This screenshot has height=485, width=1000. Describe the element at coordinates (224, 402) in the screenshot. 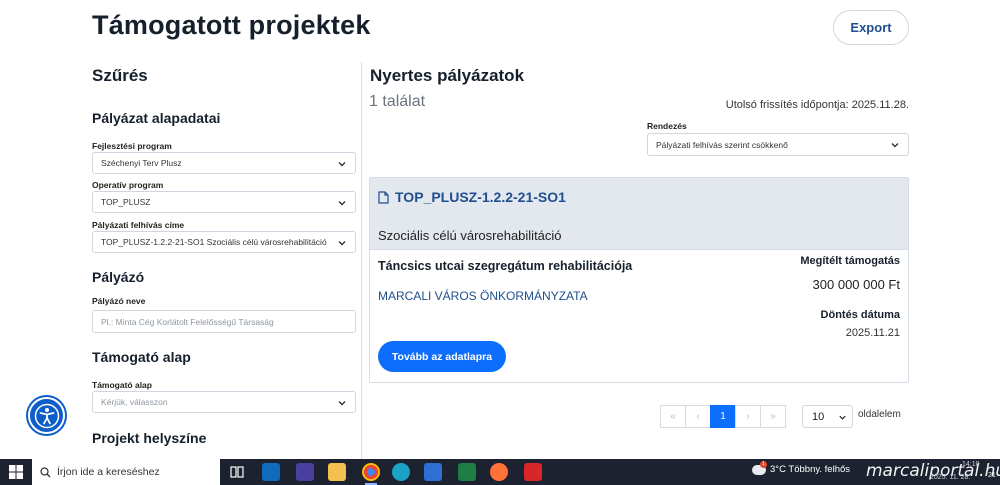

I see `fund-select: Kérjük, válasszon` at that location.